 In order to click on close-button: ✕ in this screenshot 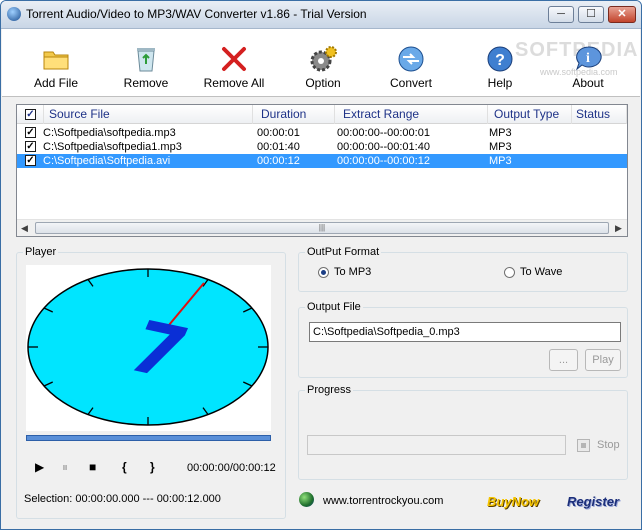, I will do `click(622, 14)`.